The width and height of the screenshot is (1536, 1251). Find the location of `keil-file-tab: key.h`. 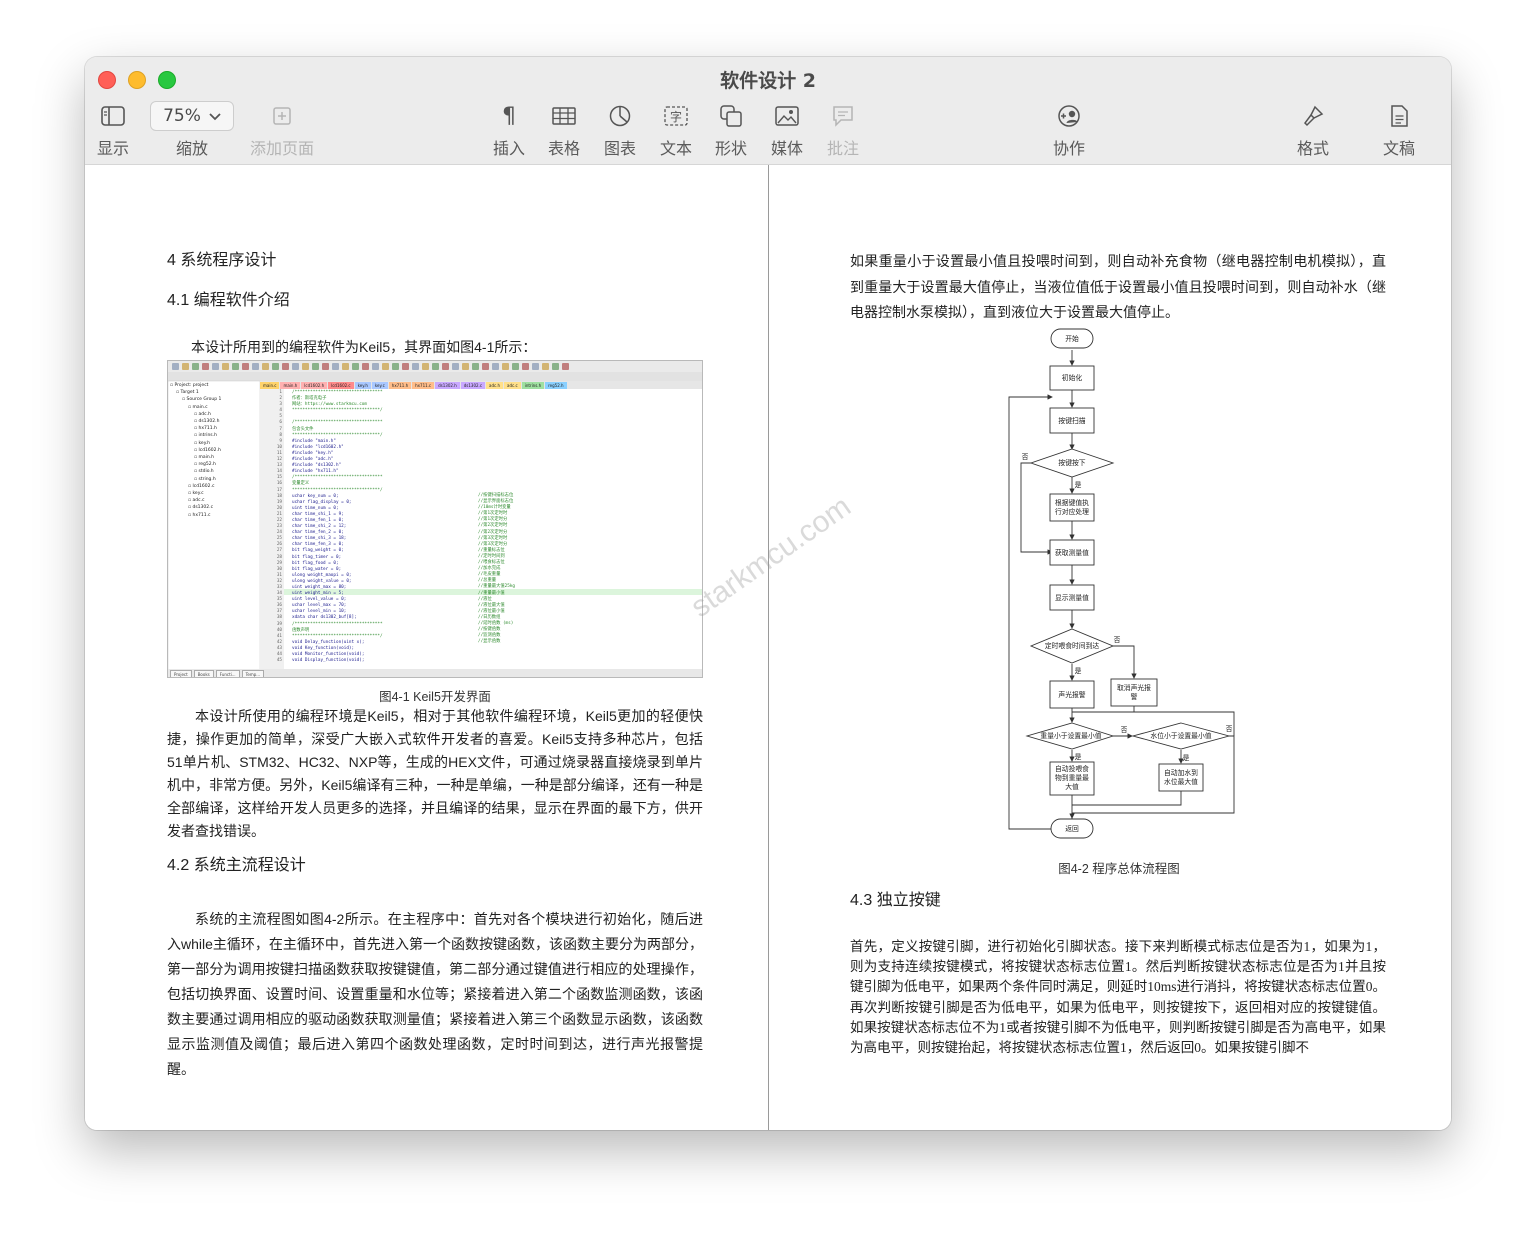

keil-file-tab: key.h is located at coordinates (362, 385).